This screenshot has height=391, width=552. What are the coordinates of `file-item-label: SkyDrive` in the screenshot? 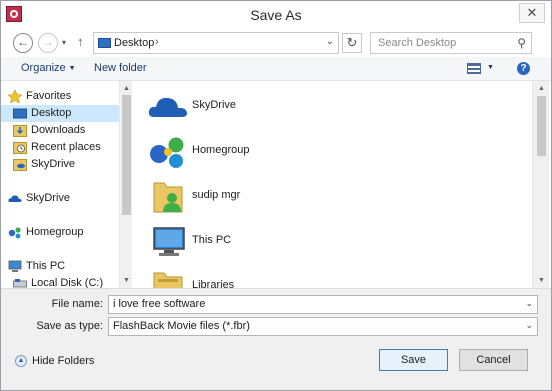 It's located at (214, 105).